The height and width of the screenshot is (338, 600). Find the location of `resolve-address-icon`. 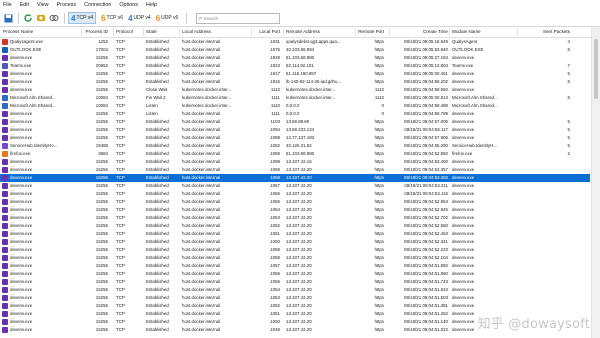

resolve-address-icon is located at coordinates (54, 18).